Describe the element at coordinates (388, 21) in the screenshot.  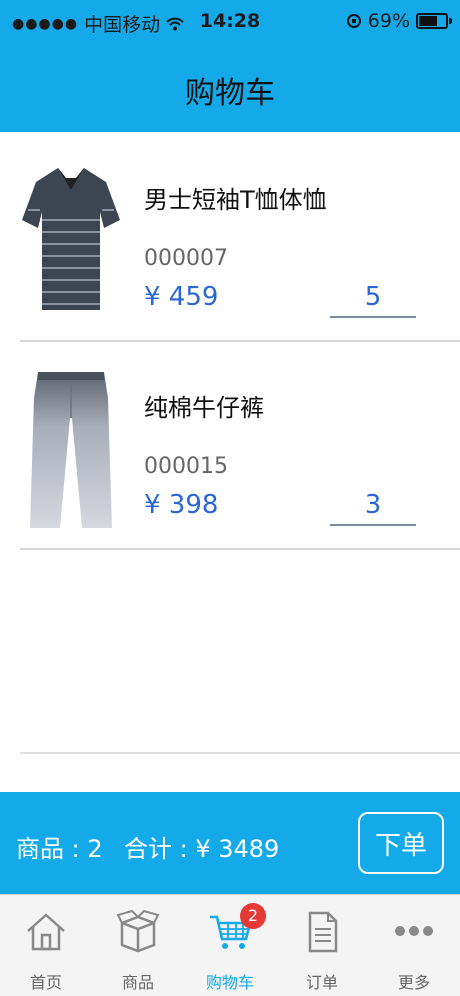
I see `battery-percent: 69%` at that location.